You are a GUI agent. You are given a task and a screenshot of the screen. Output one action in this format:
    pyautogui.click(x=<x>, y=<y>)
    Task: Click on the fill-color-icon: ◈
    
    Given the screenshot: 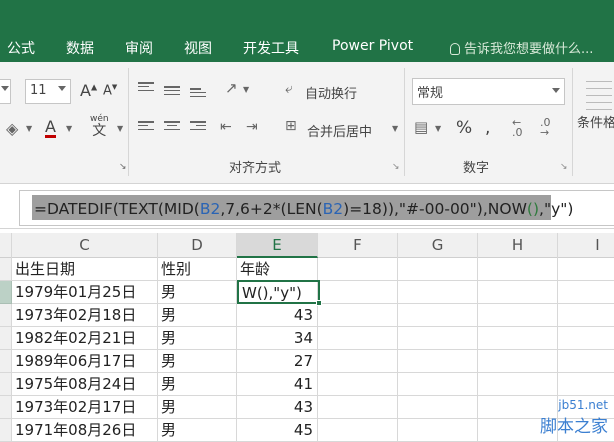 What is the action you would take?
    pyautogui.click(x=12, y=128)
    